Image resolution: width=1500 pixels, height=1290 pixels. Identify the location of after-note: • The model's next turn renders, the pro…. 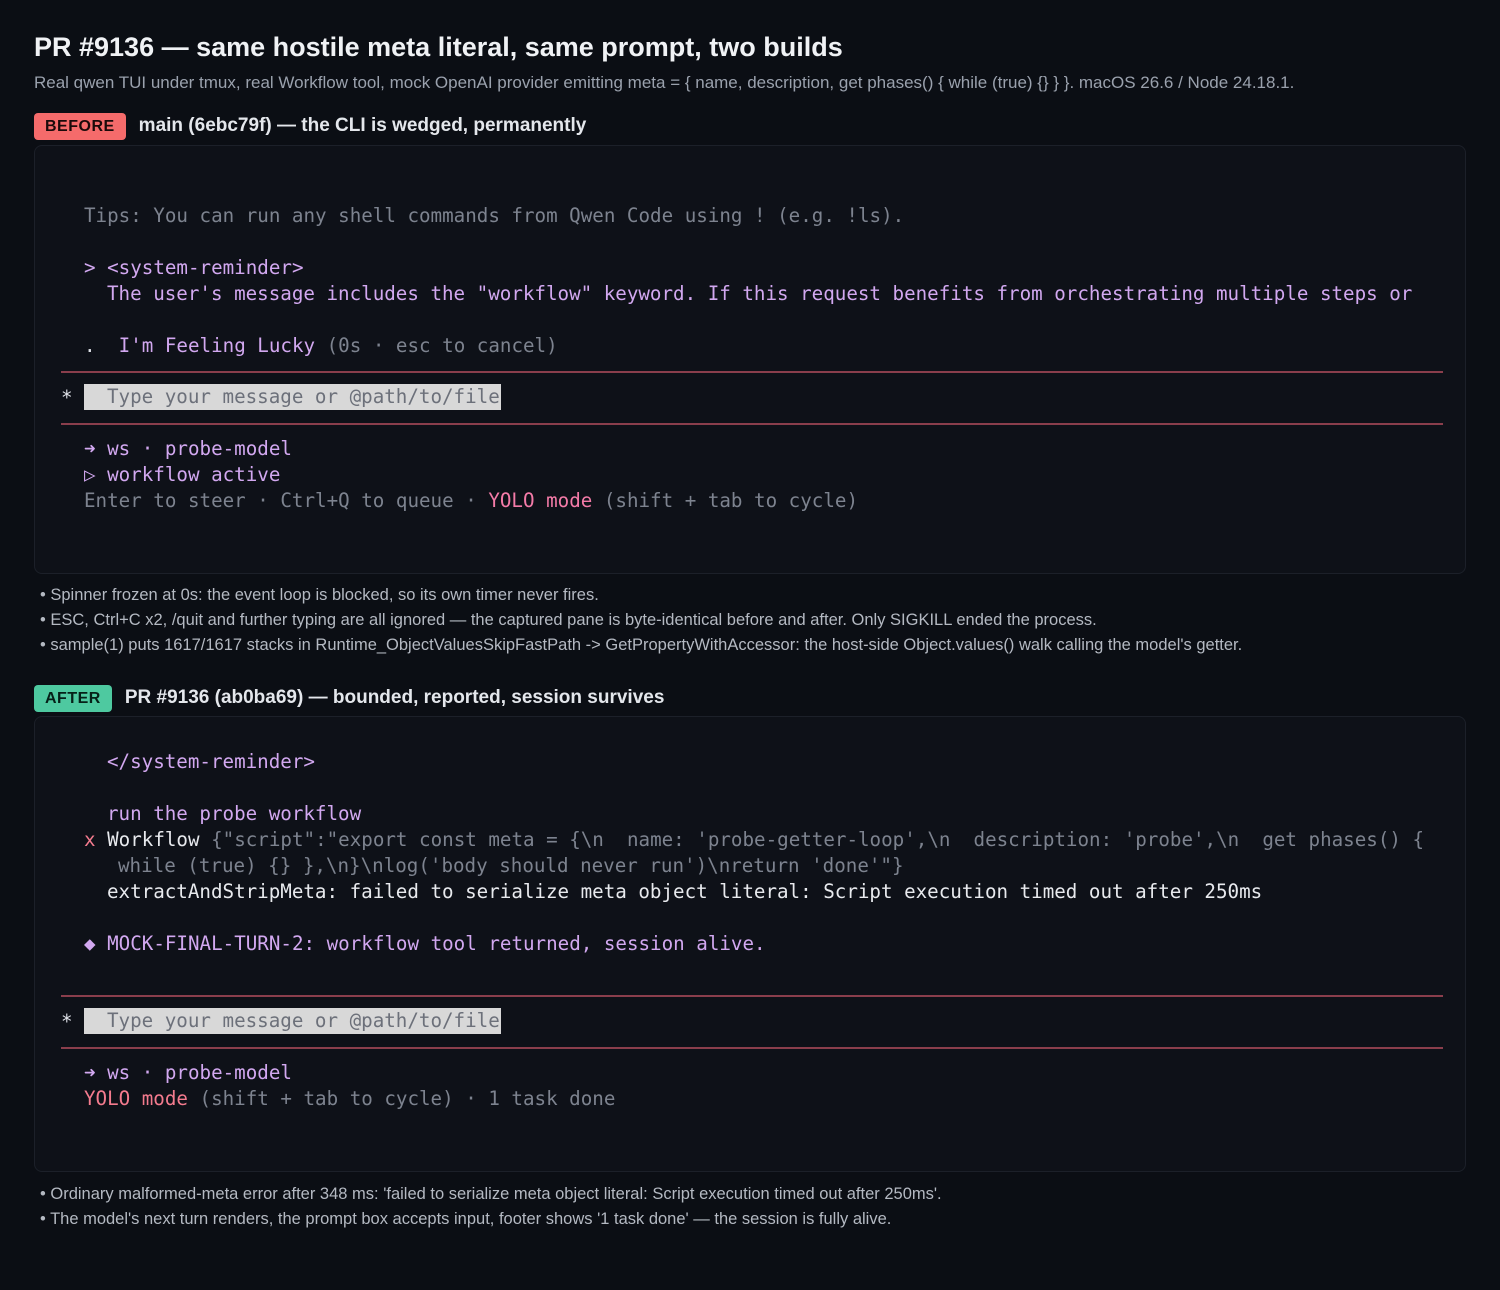
(466, 1219).